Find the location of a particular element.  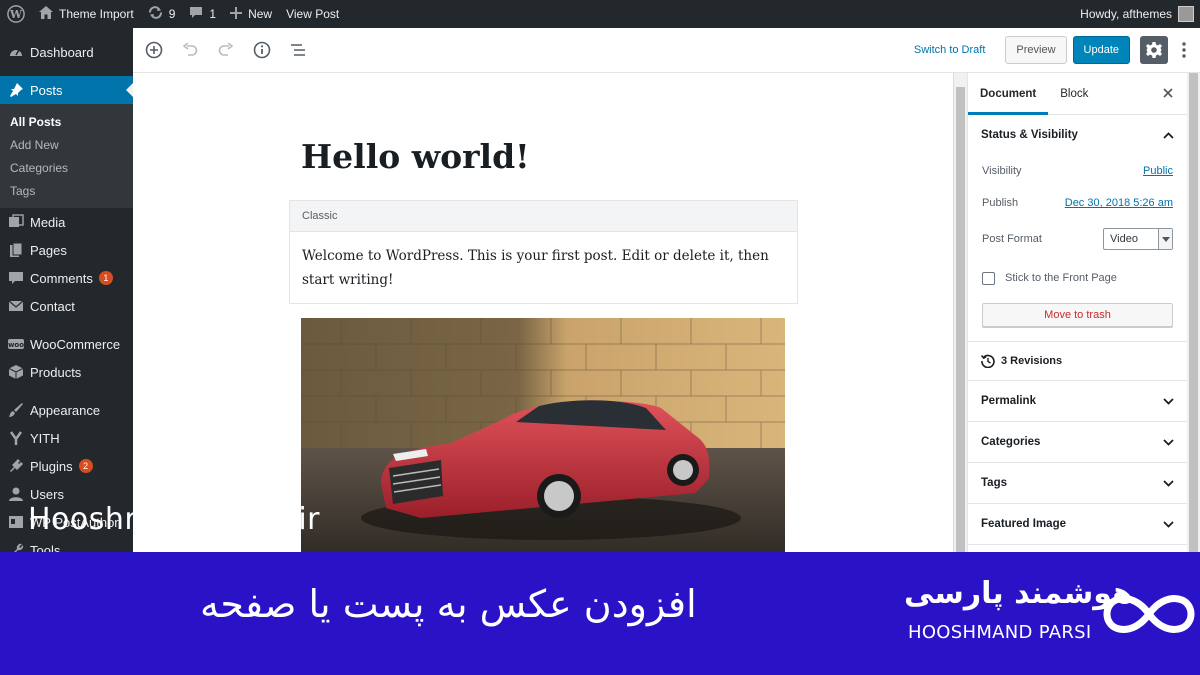

new-content-link: New is located at coordinates (251, 14).